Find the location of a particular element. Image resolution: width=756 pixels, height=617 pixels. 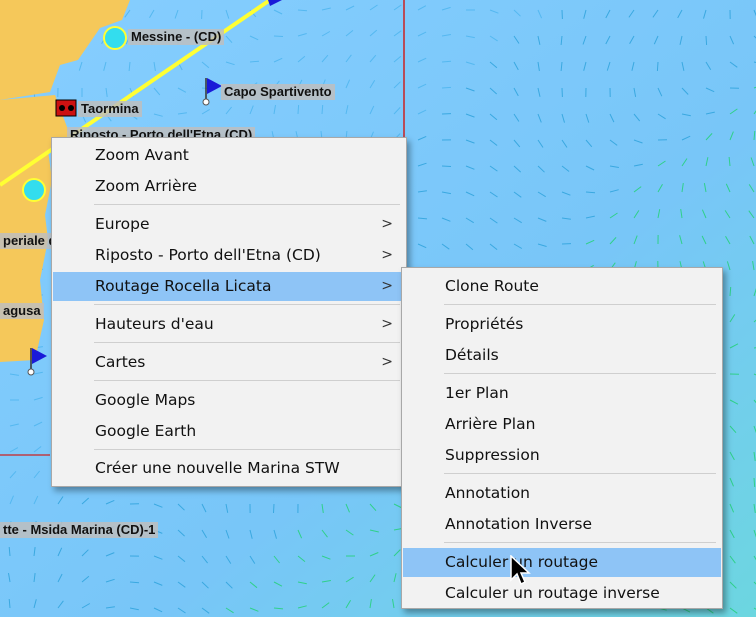

map-label-msida: tte - Msida Marina (CD)-1 is located at coordinates (79, 530).